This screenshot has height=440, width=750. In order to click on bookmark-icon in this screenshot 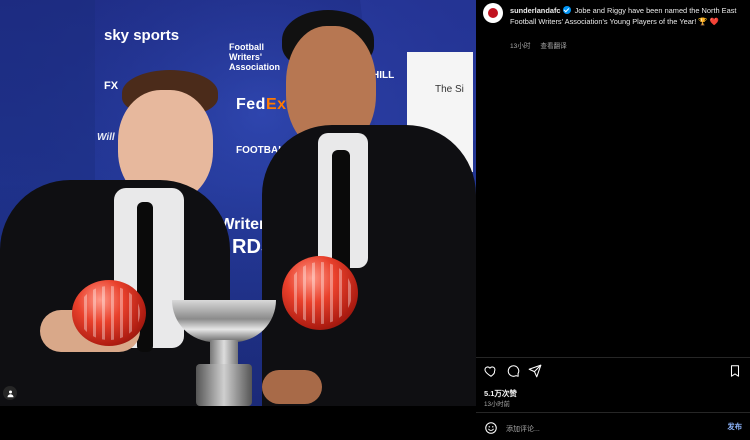, I will do `click(735, 371)`.